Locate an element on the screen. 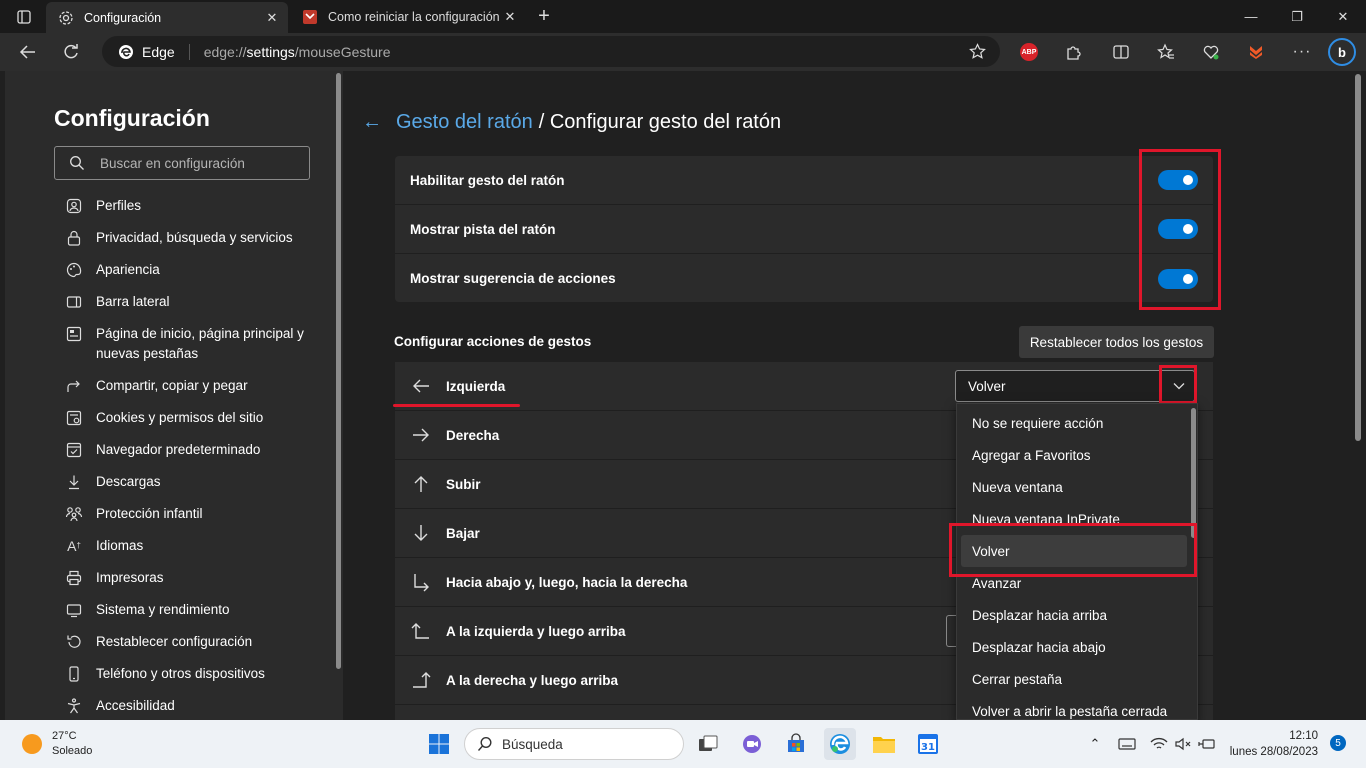 The width and height of the screenshot is (1366, 768). speaker-muted-icon is located at coordinates (1183, 744).